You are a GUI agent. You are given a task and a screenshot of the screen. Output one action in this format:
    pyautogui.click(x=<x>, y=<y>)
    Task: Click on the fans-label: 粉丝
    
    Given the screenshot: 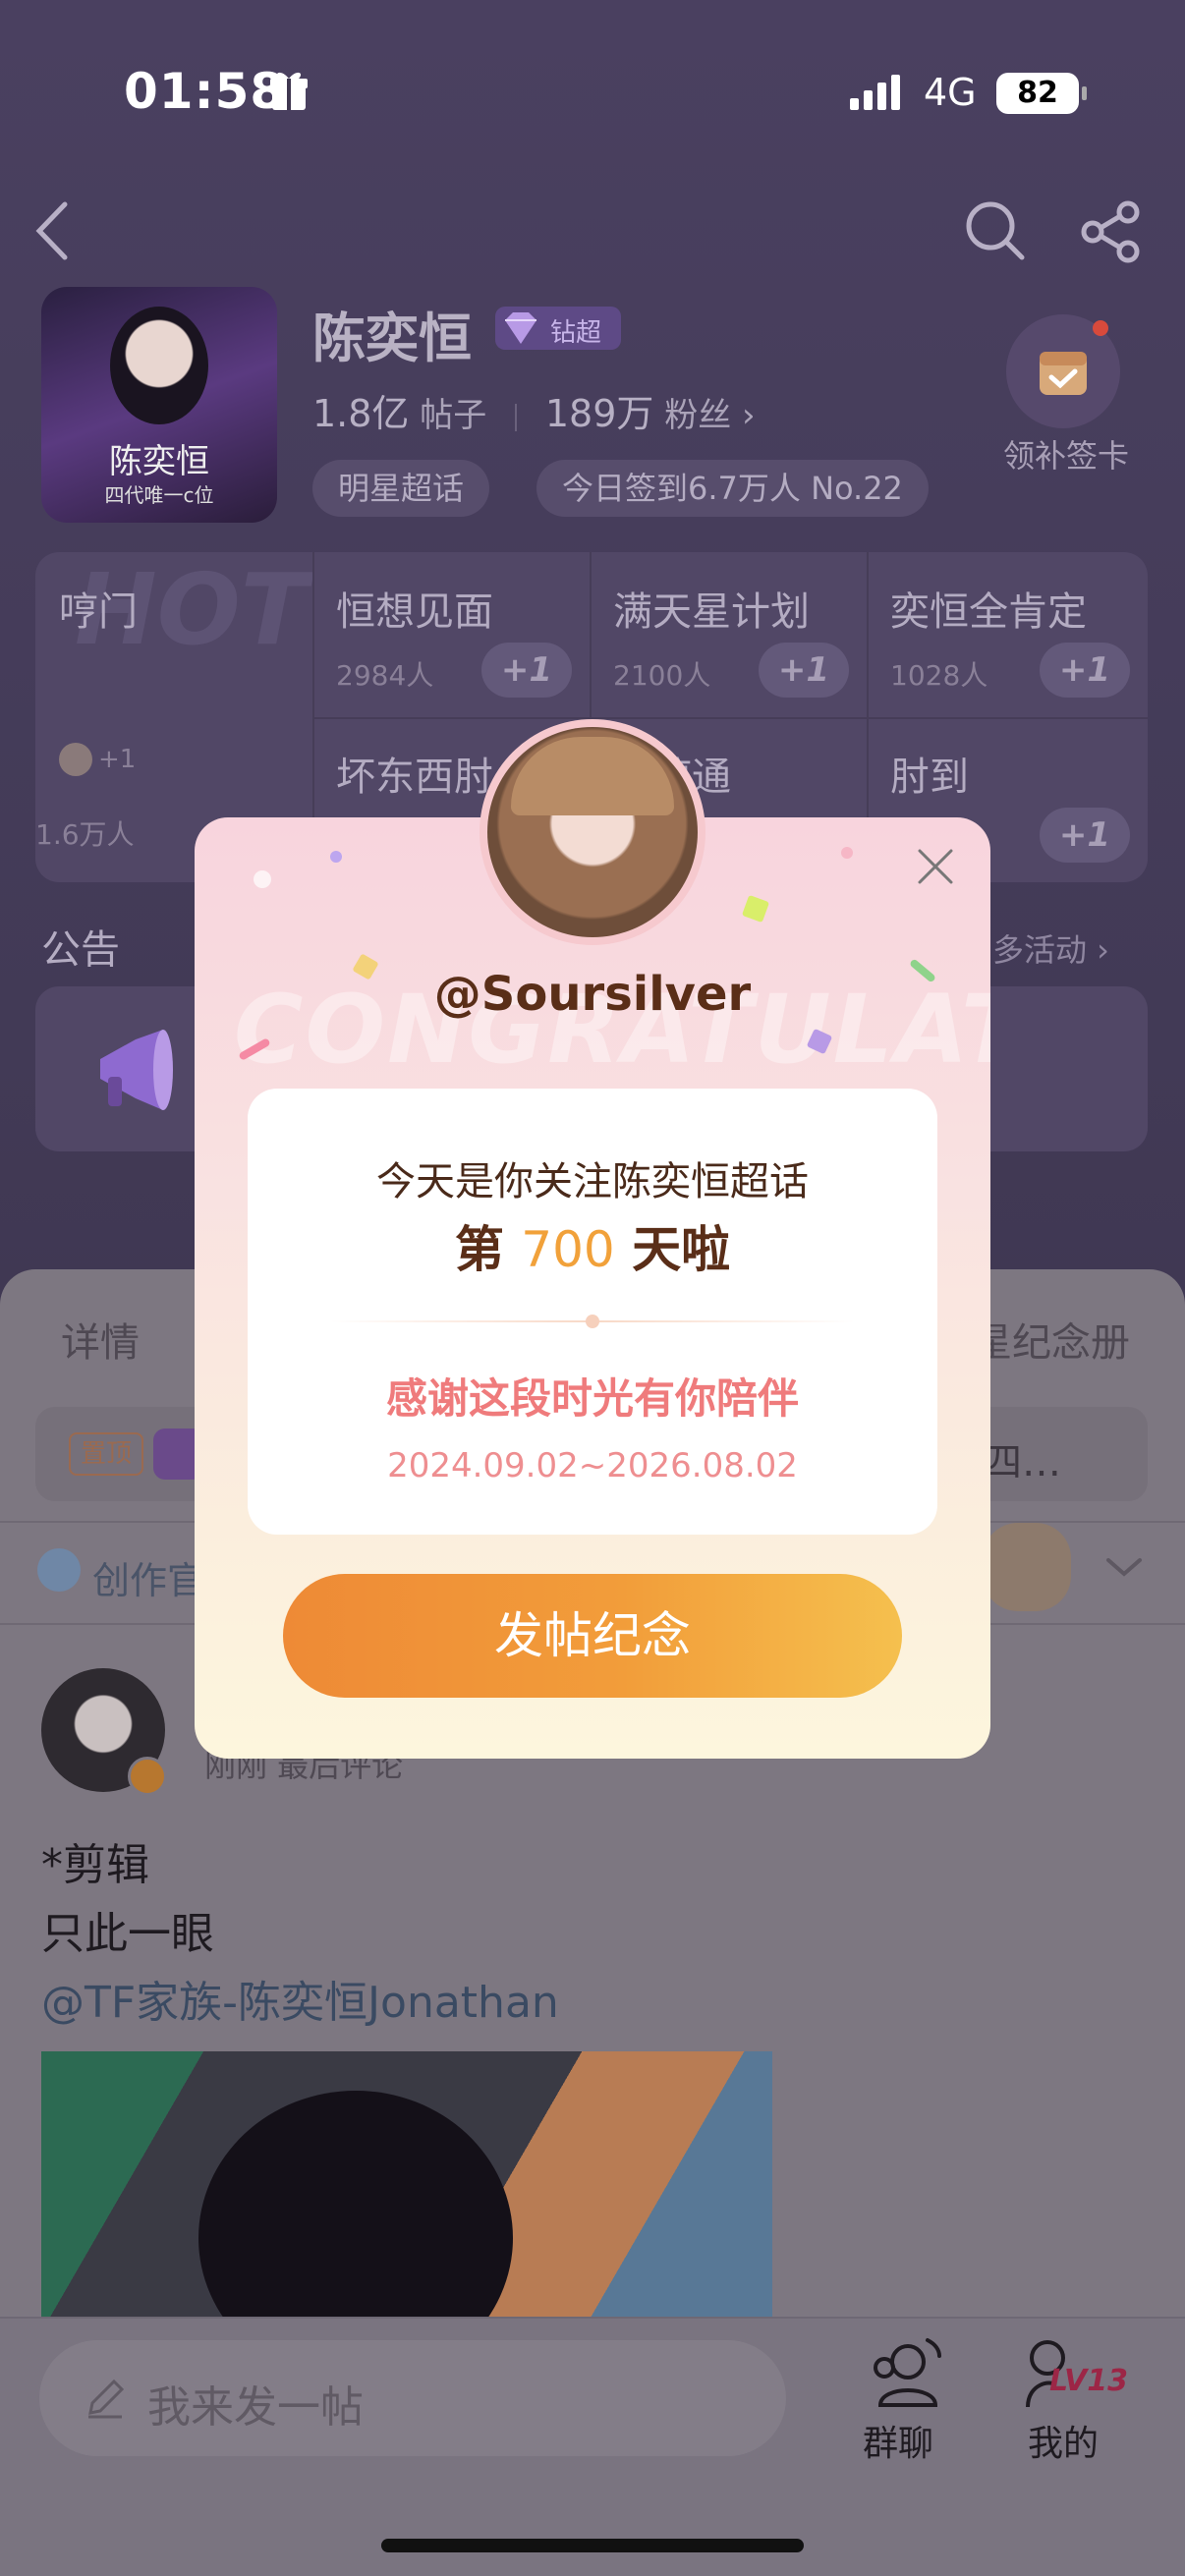 What is the action you would take?
    pyautogui.click(x=697, y=415)
    